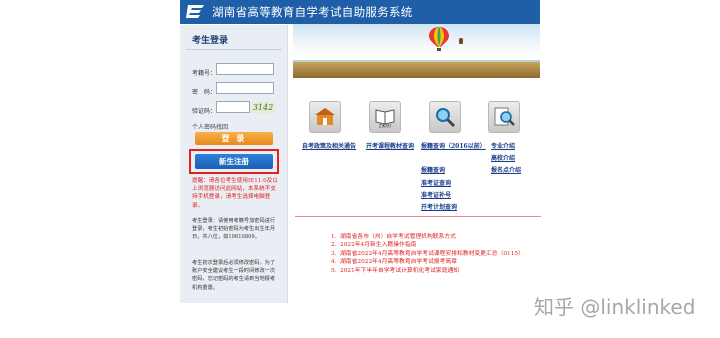 The width and height of the screenshot is (720, 338). Describe the element at coordinates (506, 169) in the screenshot. I see `registration-point-link: 报名点介绍` at that location.